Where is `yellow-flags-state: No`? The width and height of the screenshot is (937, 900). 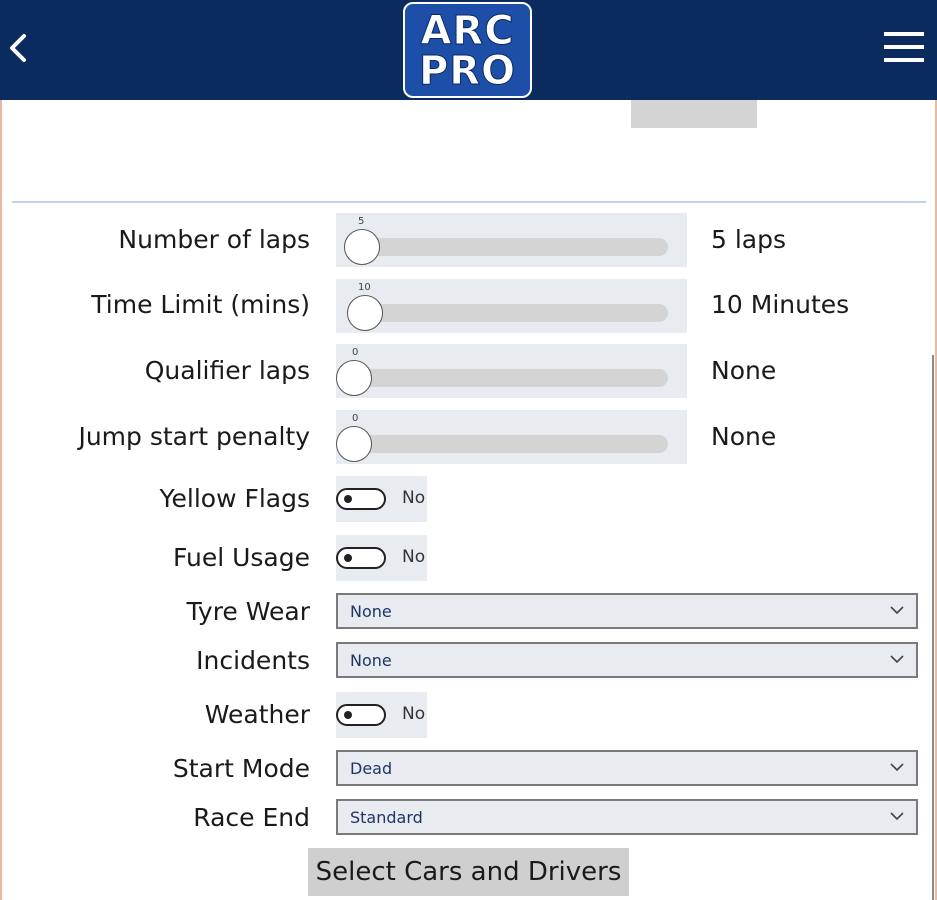
yellow-flags-state: No is located at coordinates (414, 498).